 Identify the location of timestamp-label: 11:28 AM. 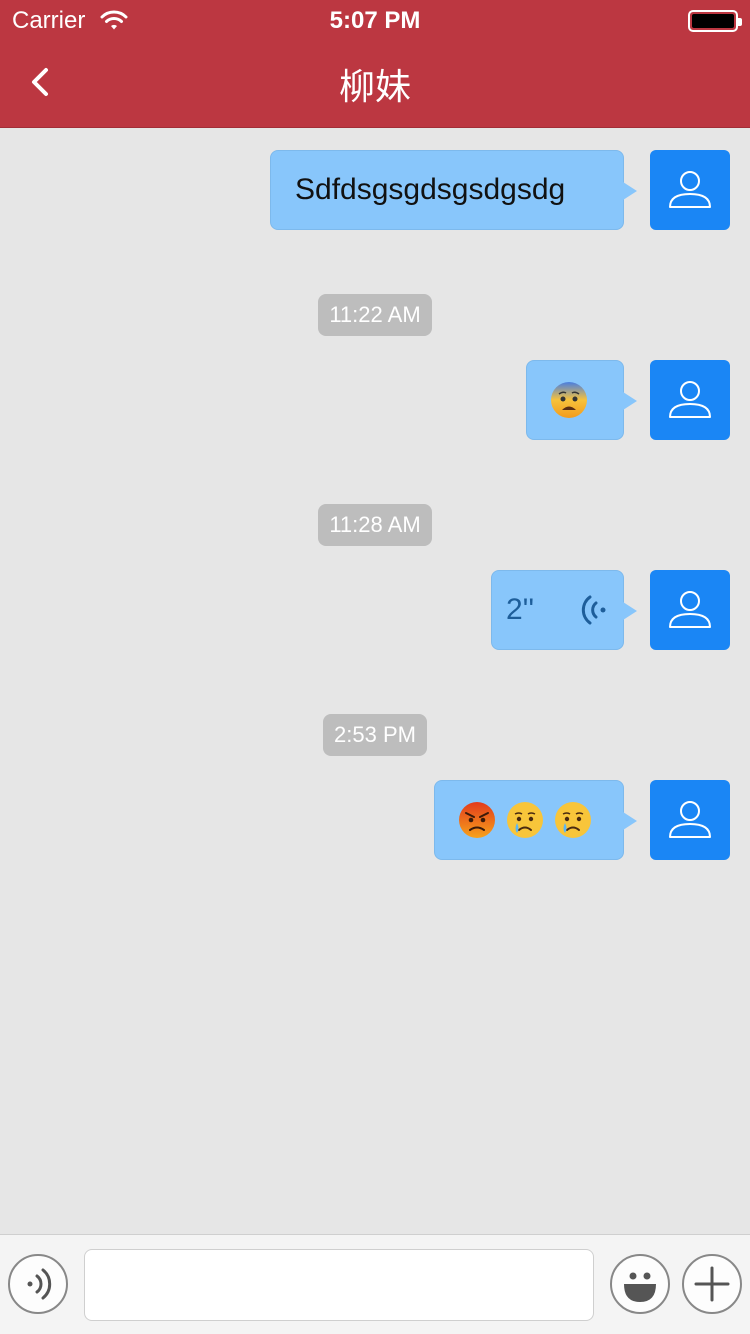
(375, 525).